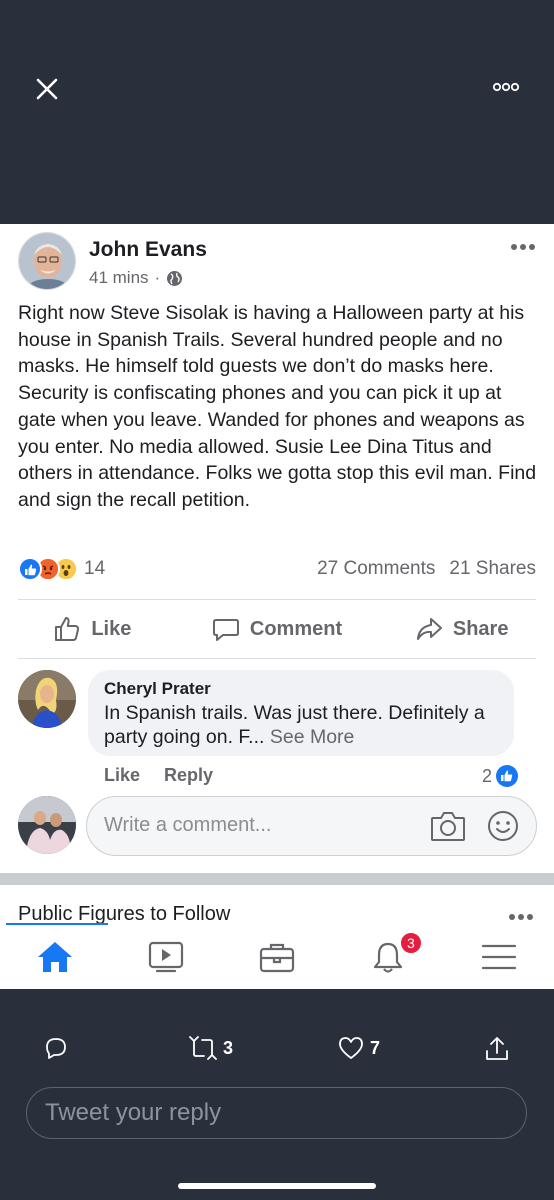 The image size is (554, 1200). I want to click on video-icon, so click(166, 957).